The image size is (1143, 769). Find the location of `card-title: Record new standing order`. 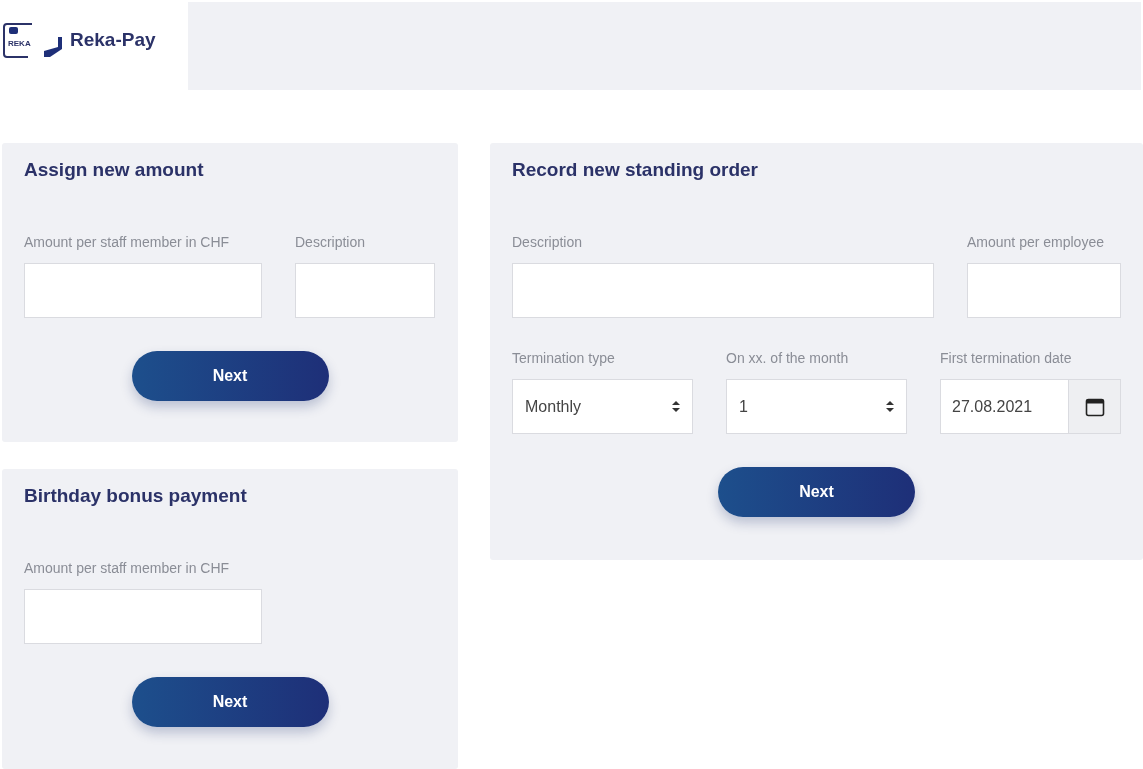

card-title: Record new standing order is located at coordinates (635, 170).